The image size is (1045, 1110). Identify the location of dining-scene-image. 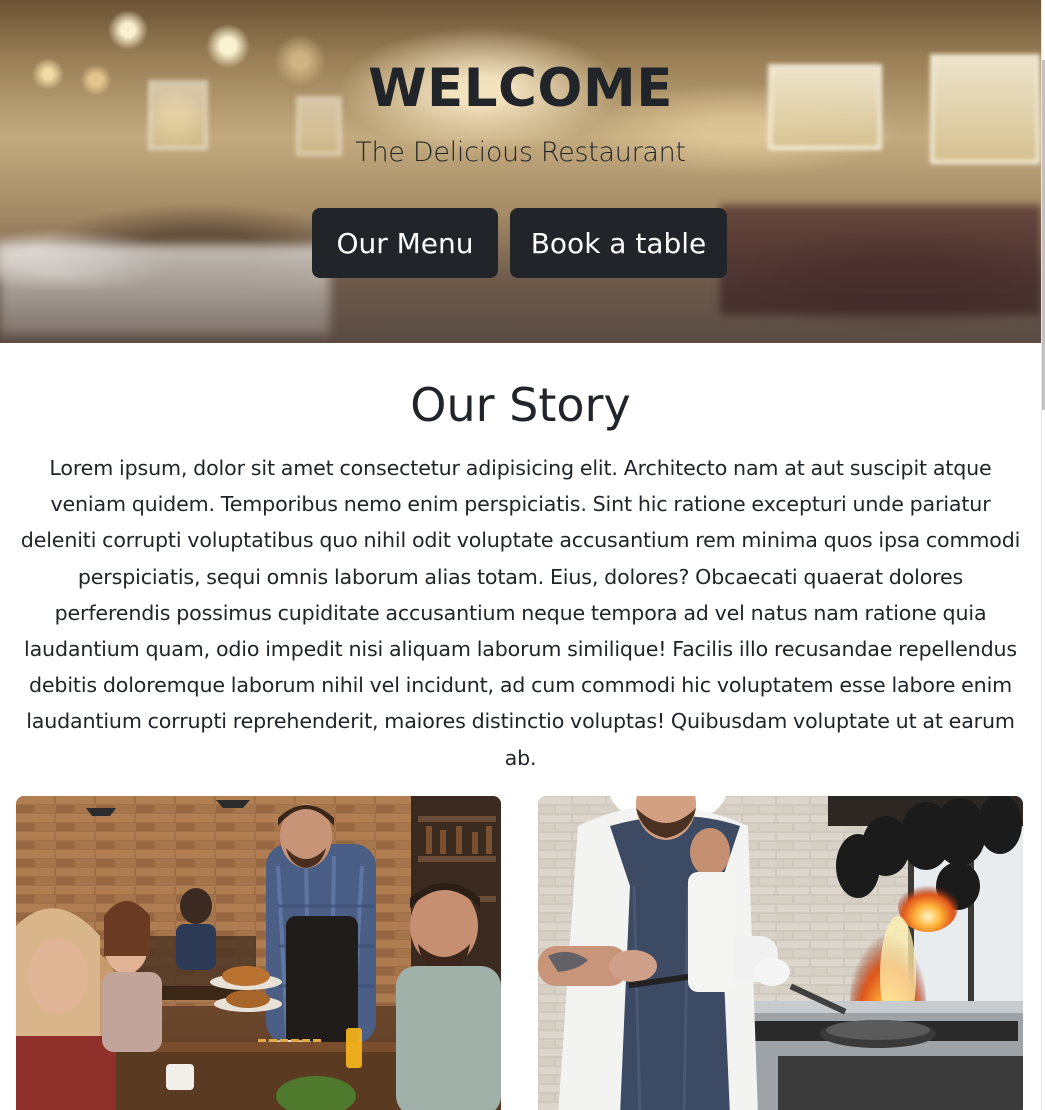
(258, 953).